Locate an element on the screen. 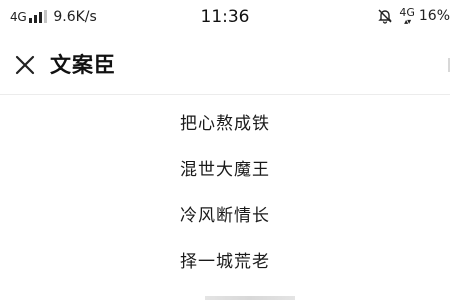 The image size is (450, 300). battery-level: 16% is located at coordinates (434, 16).